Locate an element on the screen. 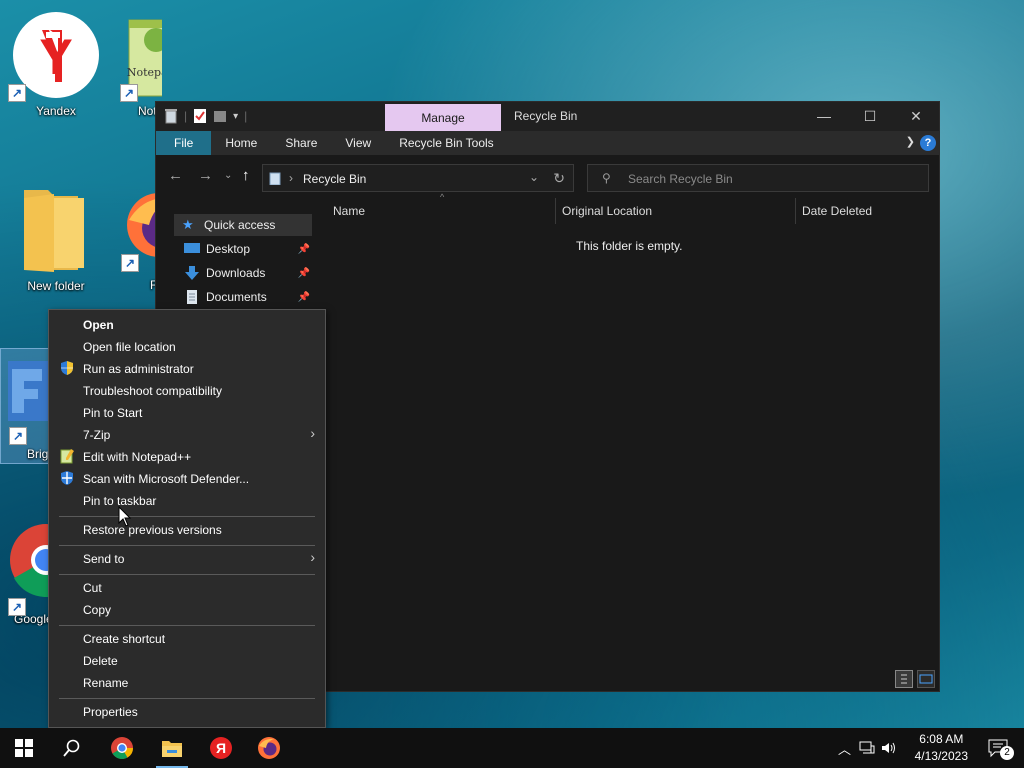 Image resolution: width=1024 pixels, height=768 pixels. search-placeholder: Search Recycle Bin is located at coordinates (680, 179).